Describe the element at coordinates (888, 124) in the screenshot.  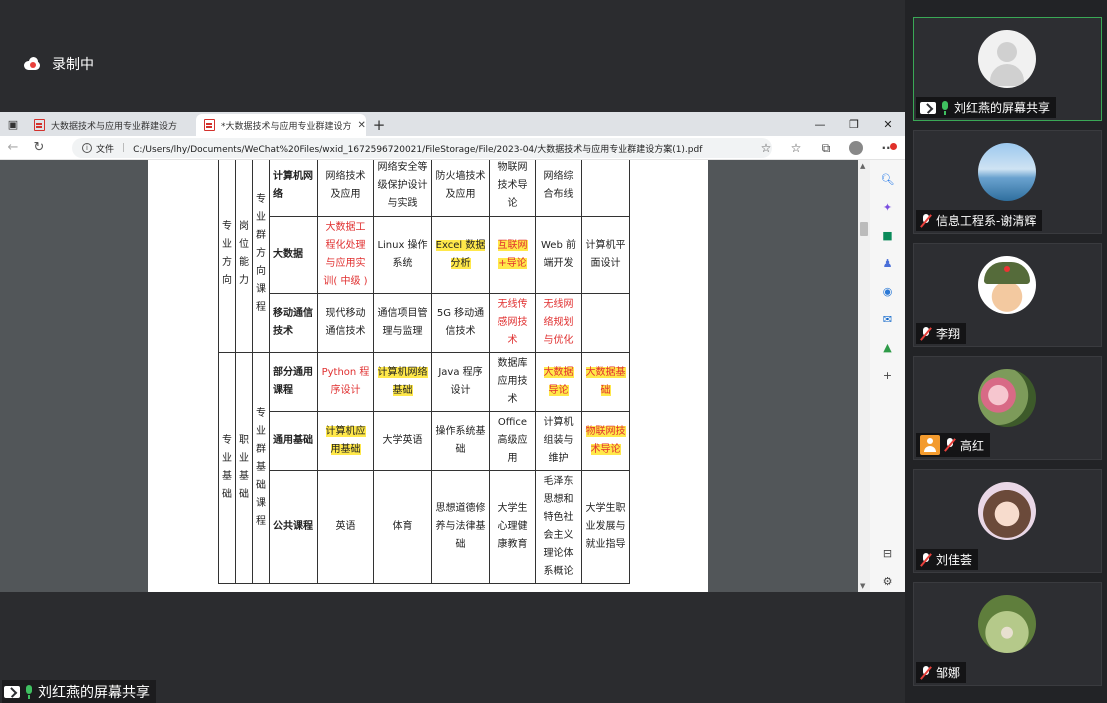
I see `close-window-icon: ✕` at that location.